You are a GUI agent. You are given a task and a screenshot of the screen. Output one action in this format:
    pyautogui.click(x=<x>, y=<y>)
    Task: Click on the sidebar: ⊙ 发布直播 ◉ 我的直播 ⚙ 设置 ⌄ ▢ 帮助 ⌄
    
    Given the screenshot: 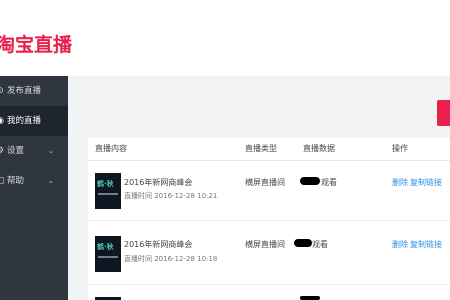 What is the action you would take?
    pyautogui.click(x=34, y=188)
    